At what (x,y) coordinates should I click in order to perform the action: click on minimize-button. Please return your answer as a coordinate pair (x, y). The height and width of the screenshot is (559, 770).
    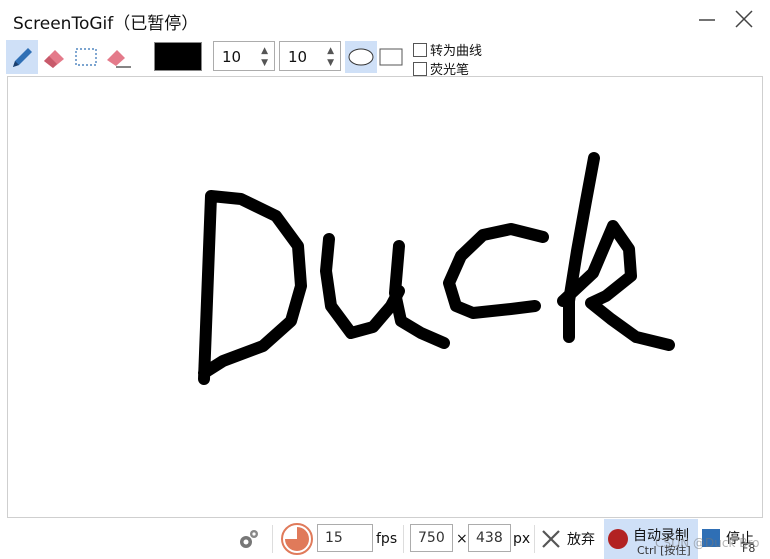
    Looking at the image, I should click on (707, 19).